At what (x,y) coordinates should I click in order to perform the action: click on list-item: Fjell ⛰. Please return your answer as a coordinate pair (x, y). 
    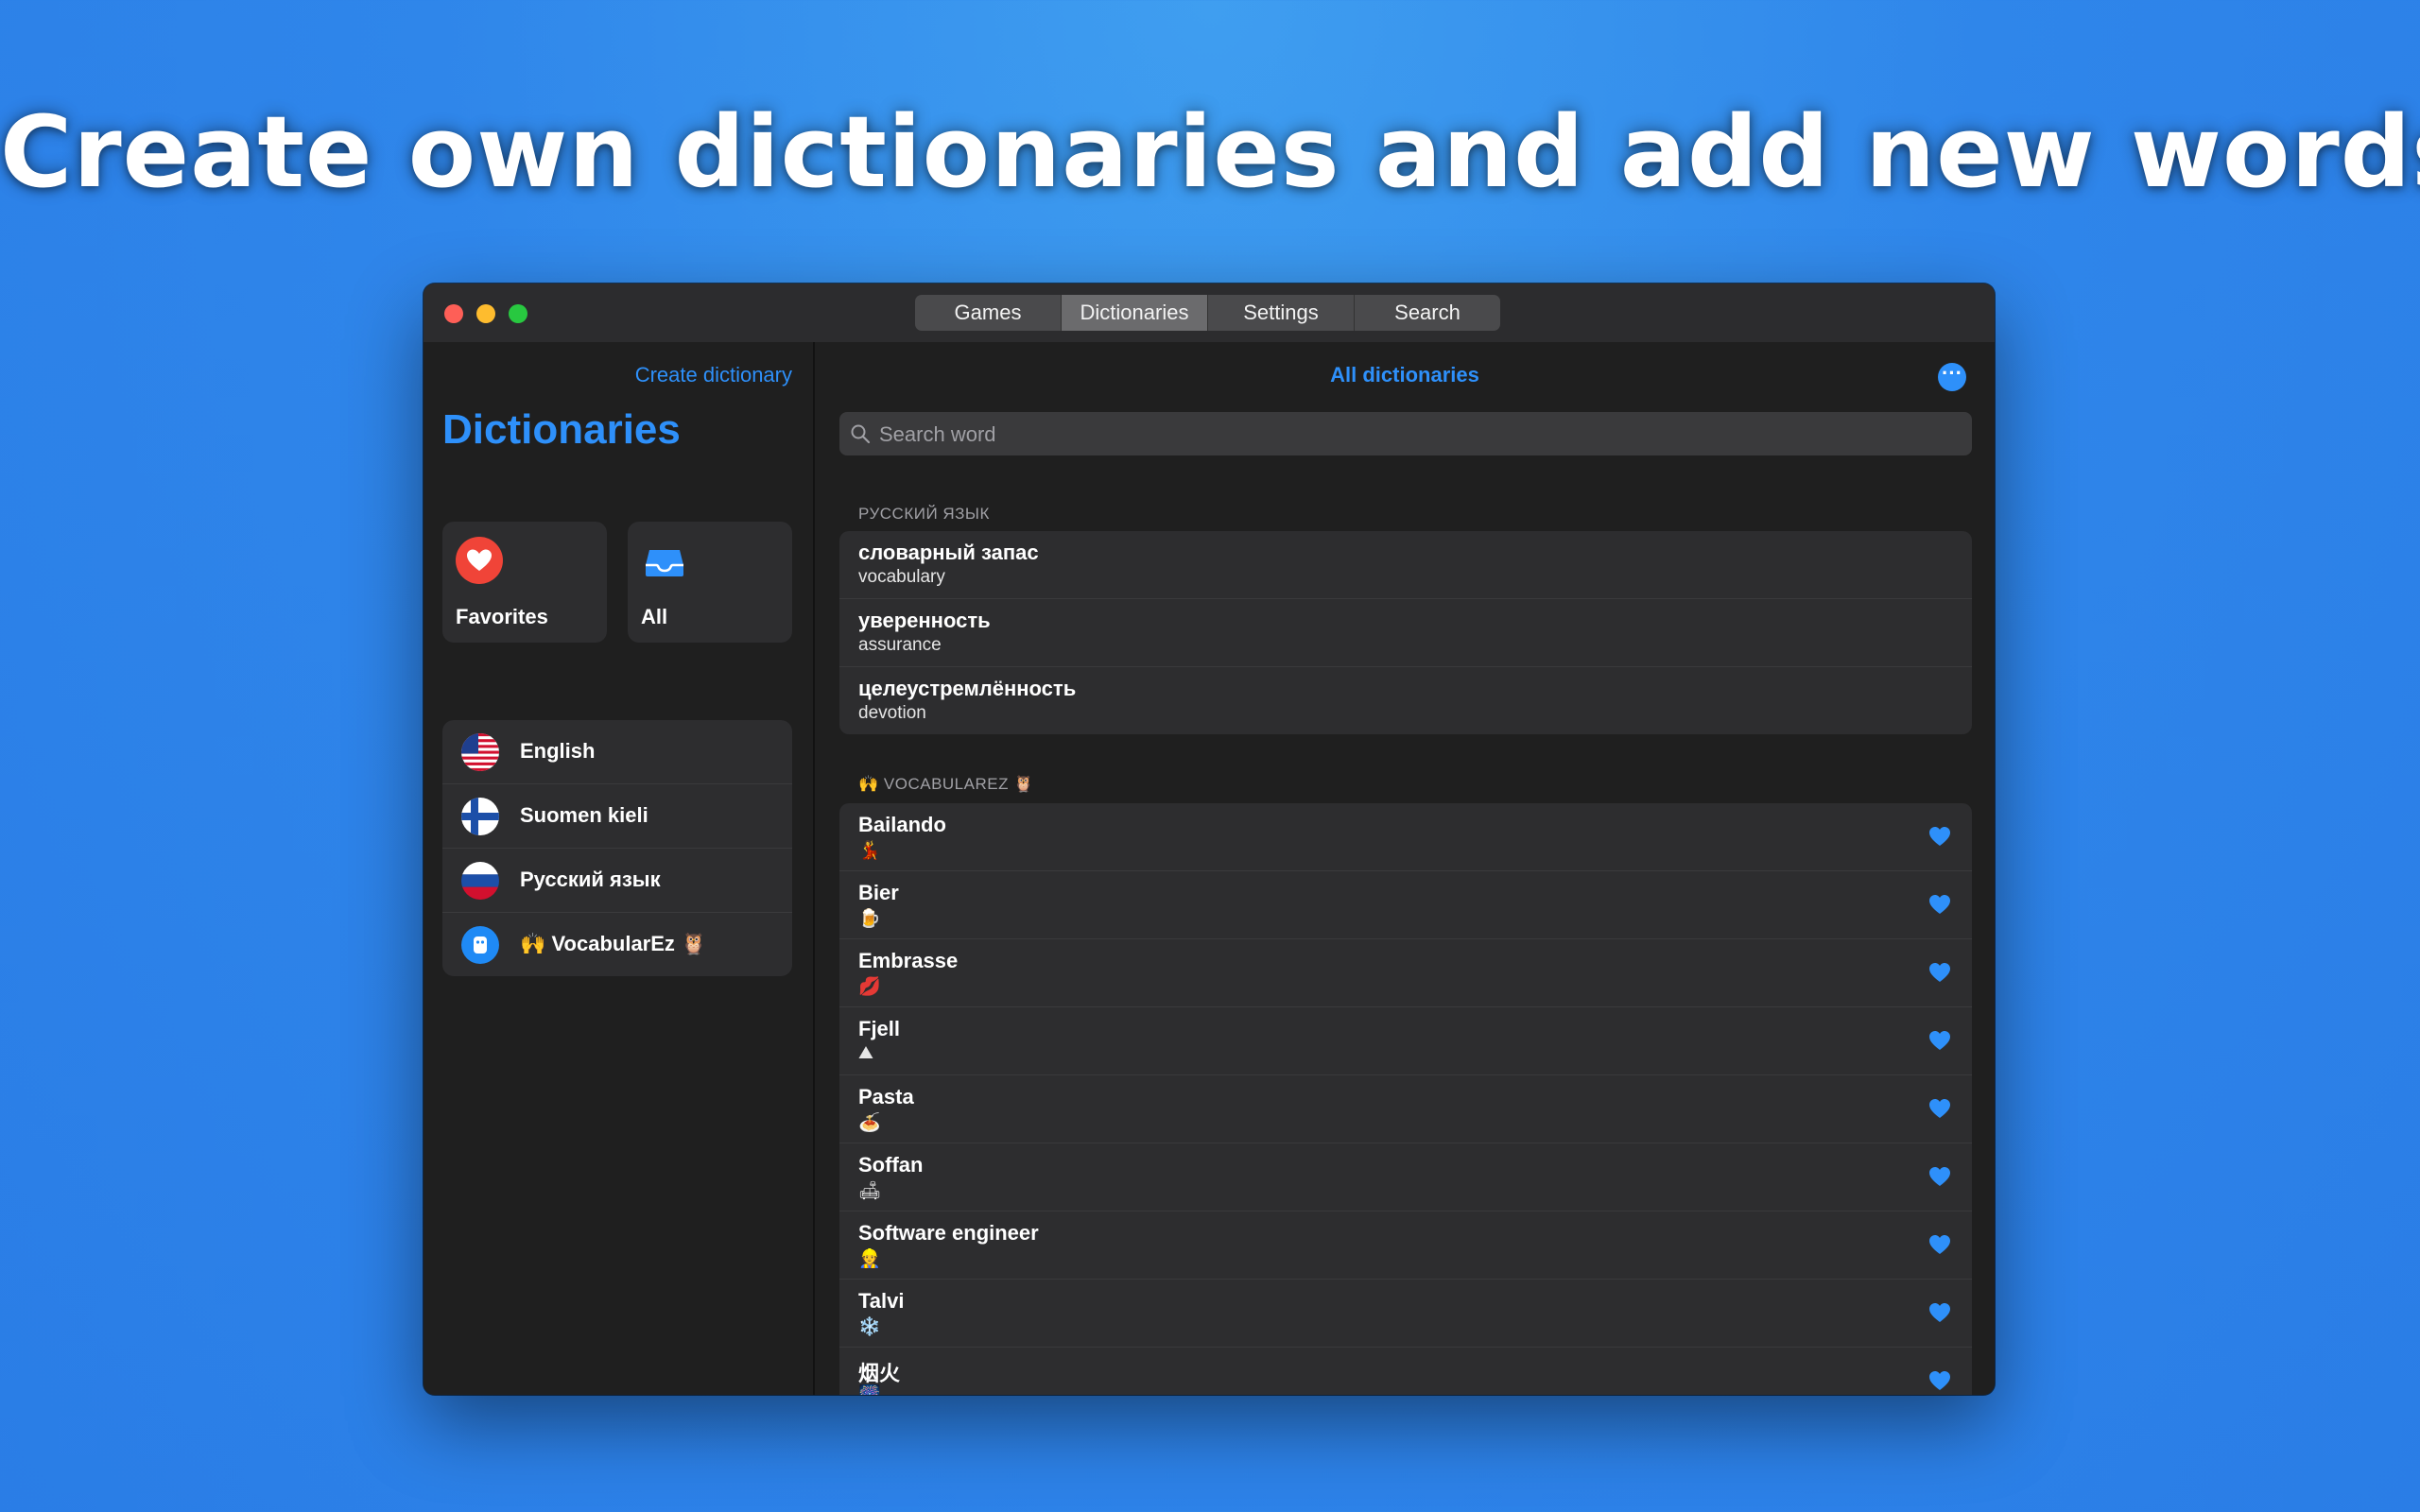
    Looking at the image, I should click on (1405, 1041).